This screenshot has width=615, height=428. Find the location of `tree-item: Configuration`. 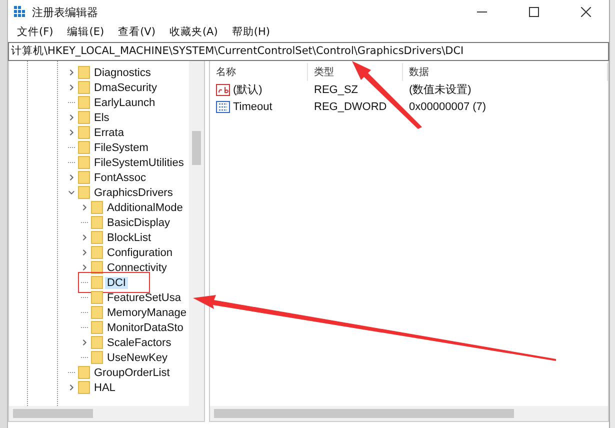

tree-item: Configuration is located at coordinates (139, 252).